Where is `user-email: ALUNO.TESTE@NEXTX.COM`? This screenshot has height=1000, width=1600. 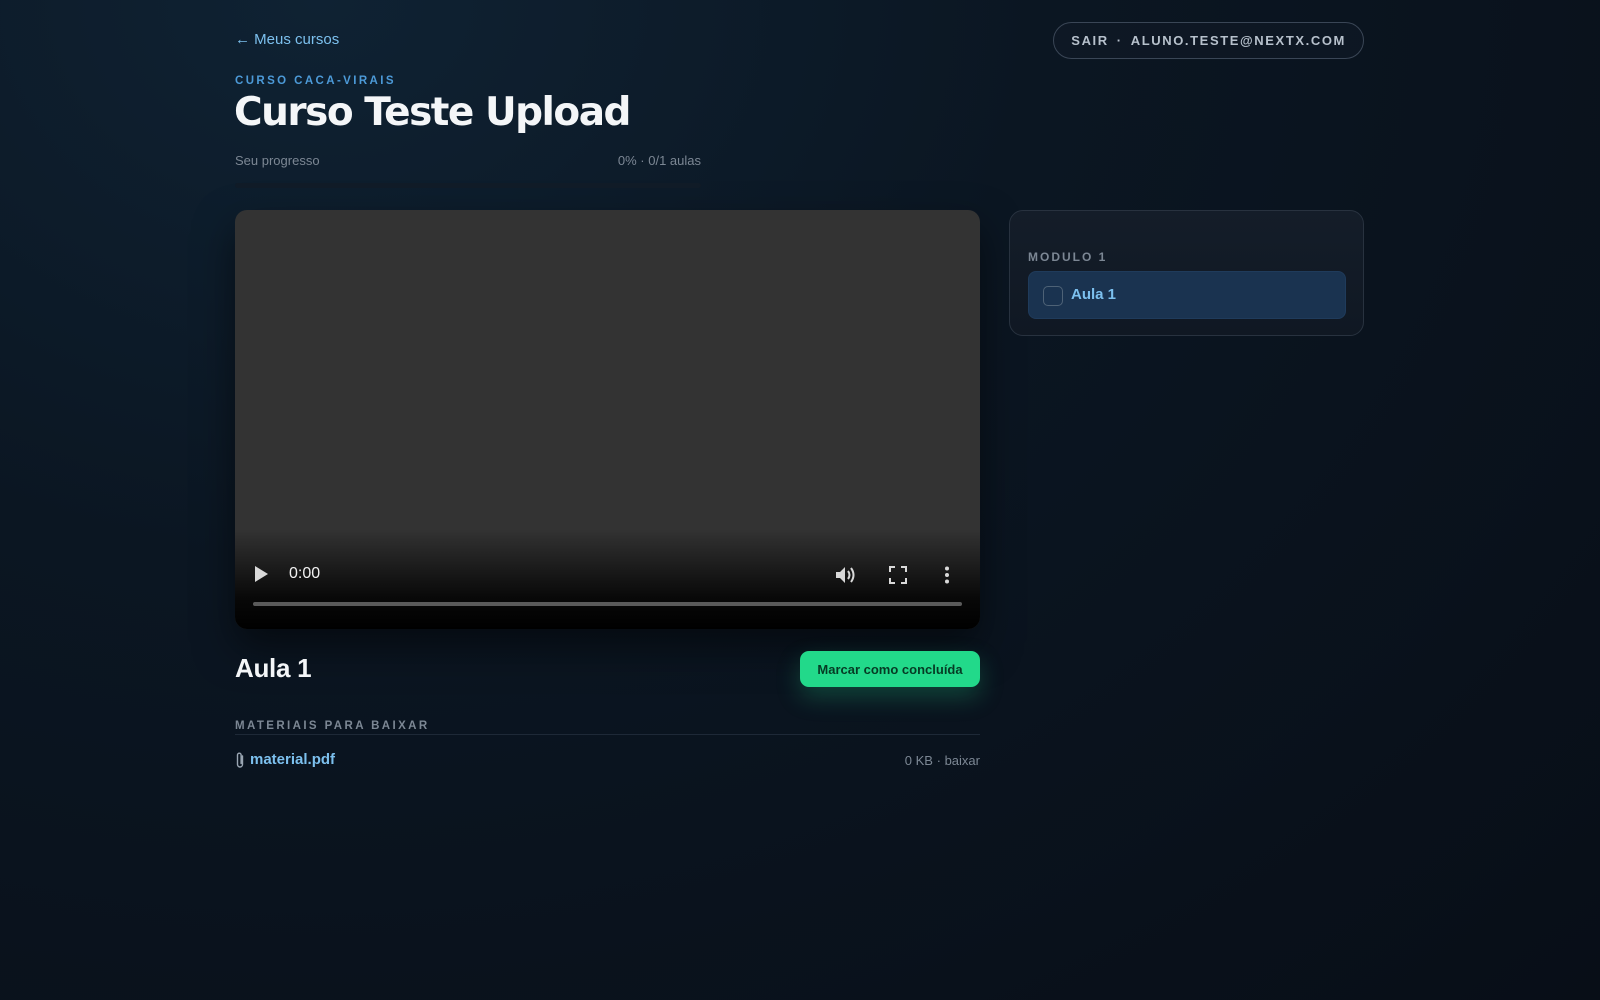 user-email: ALUNO.TESTE@NEXTX.COM is located at coordinates (1238, 40).